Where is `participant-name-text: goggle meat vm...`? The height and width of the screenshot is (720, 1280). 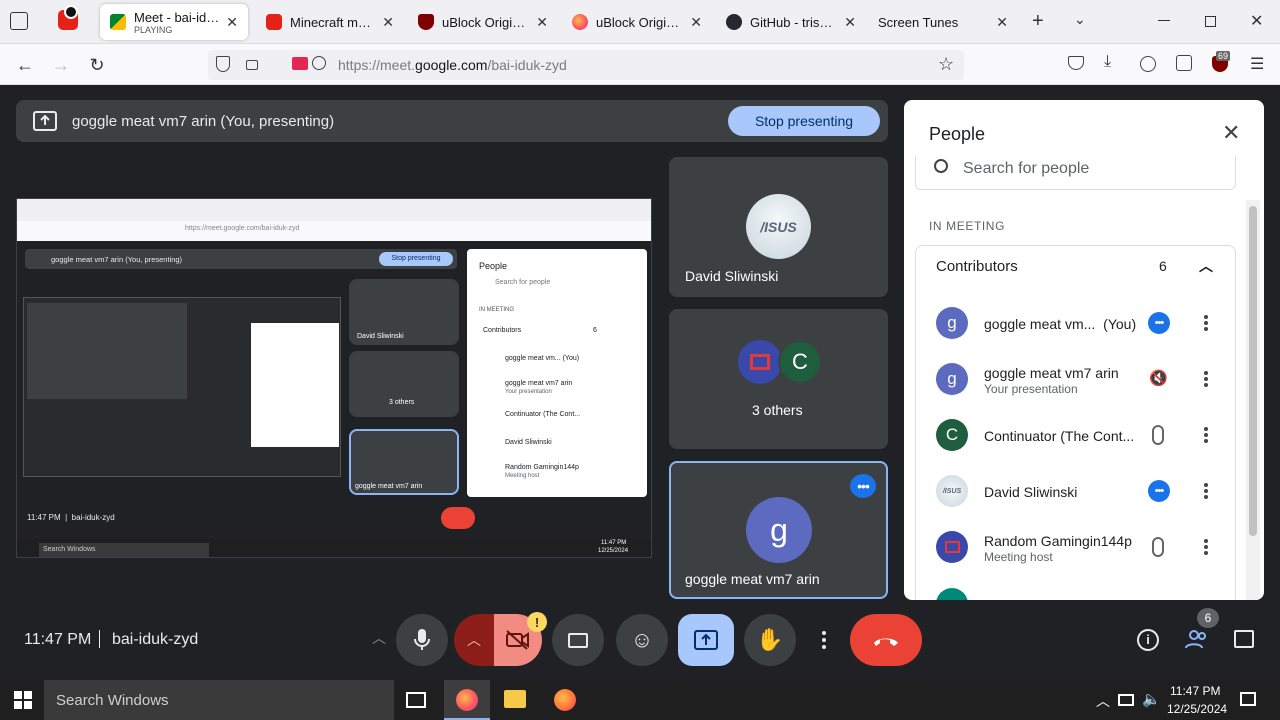 participant-name-text: goggle meat vm... is located at coordinates (1040, 324).